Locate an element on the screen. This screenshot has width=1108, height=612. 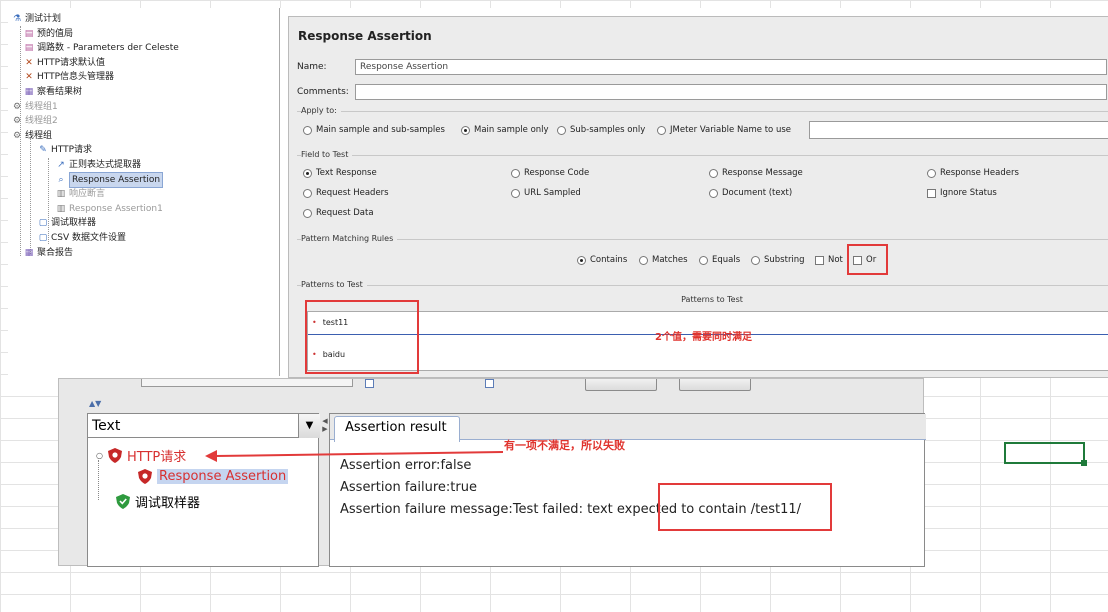
field-document-text-radio: Document (text) is located at coordinates (750, 193).